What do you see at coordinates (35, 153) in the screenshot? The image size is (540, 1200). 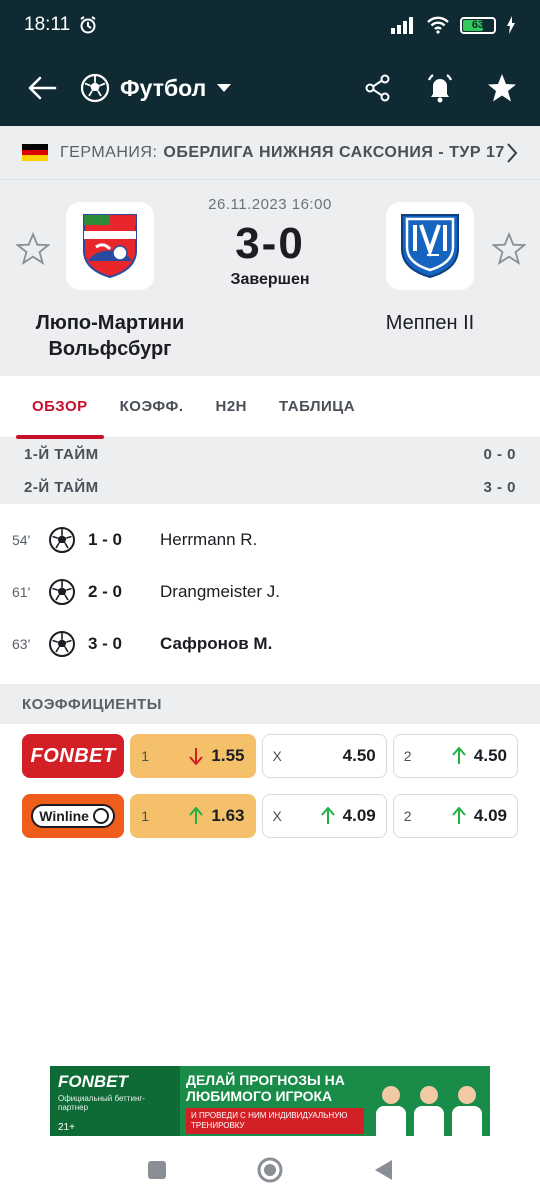 I see `germany-flag-icon` at bounding box center [35, 153].